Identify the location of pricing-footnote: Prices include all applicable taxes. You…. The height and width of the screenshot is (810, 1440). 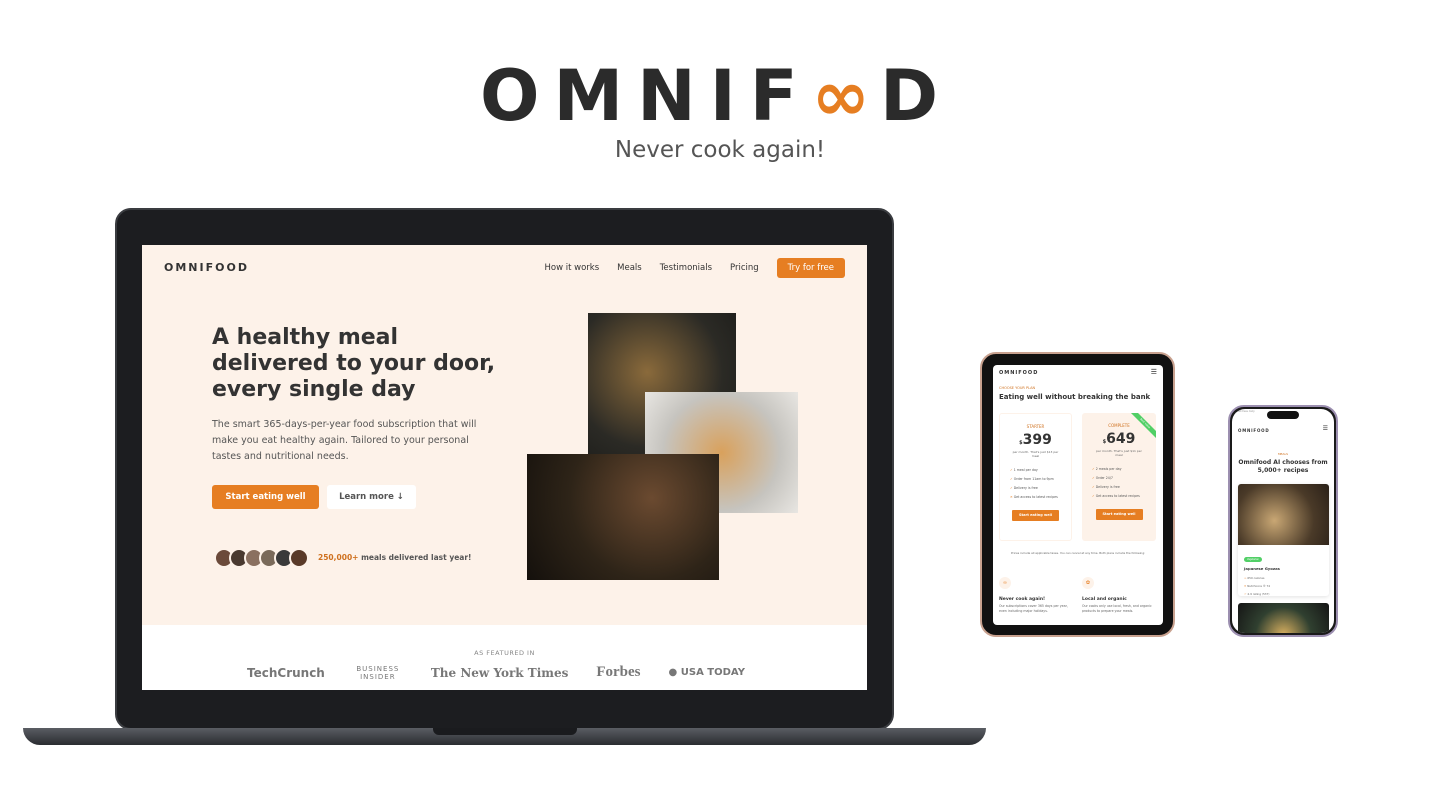
(1078, 553).